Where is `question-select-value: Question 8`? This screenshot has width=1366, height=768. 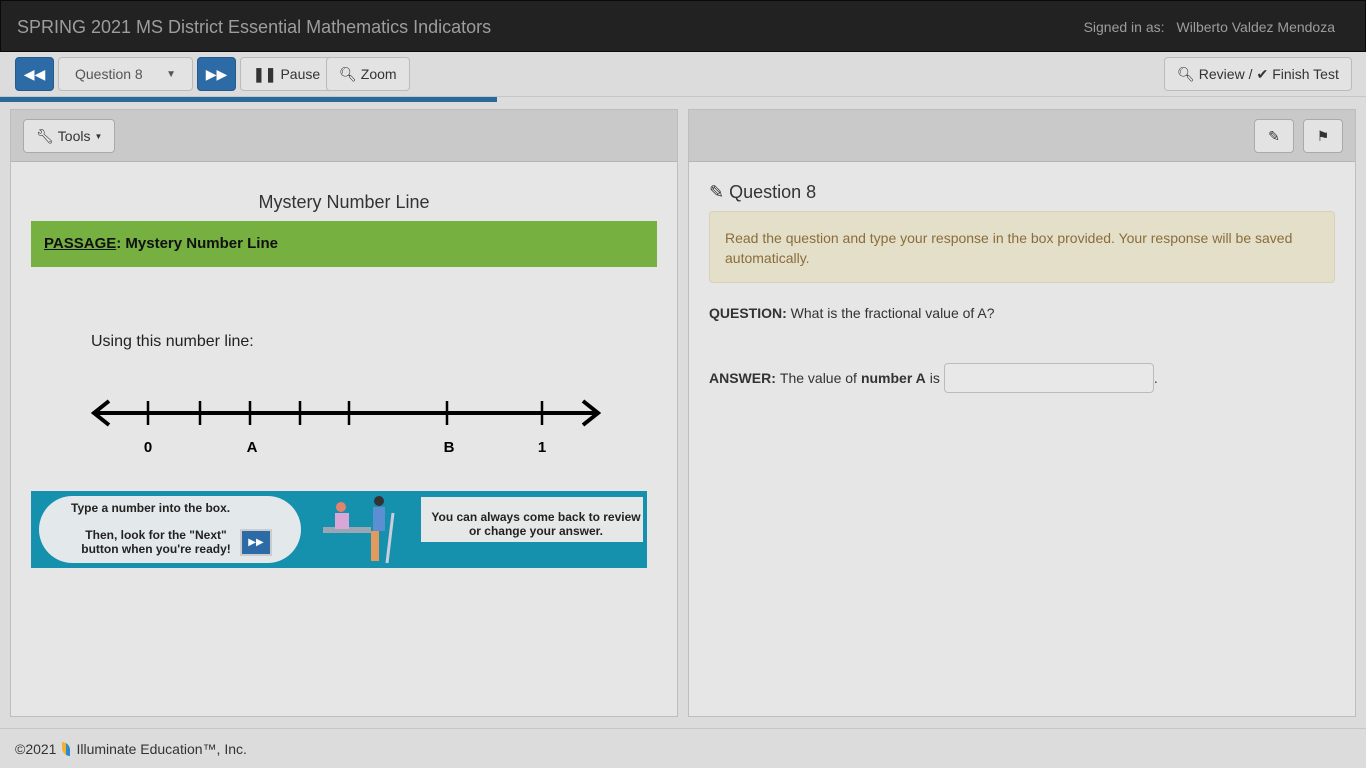
question-select-value: Question 8 is located at coordinates (109, 74).